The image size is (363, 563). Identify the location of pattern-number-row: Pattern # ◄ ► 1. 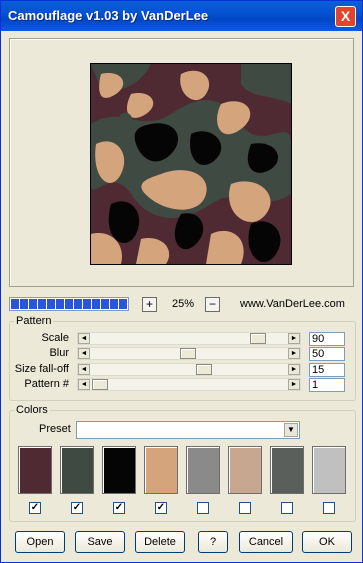
(182, 386).